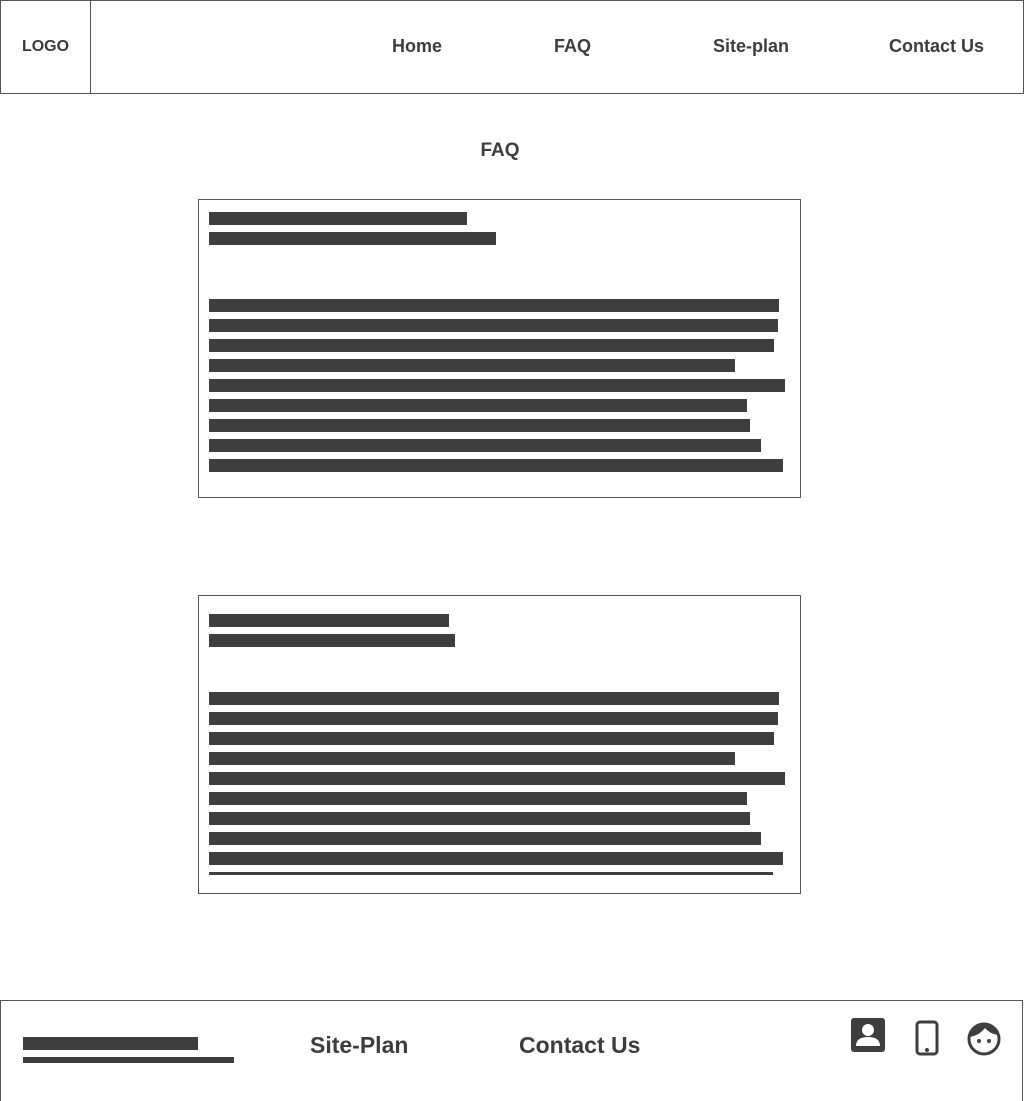  I want to click on nav-faq-link: FAQ, so click(572, 46).